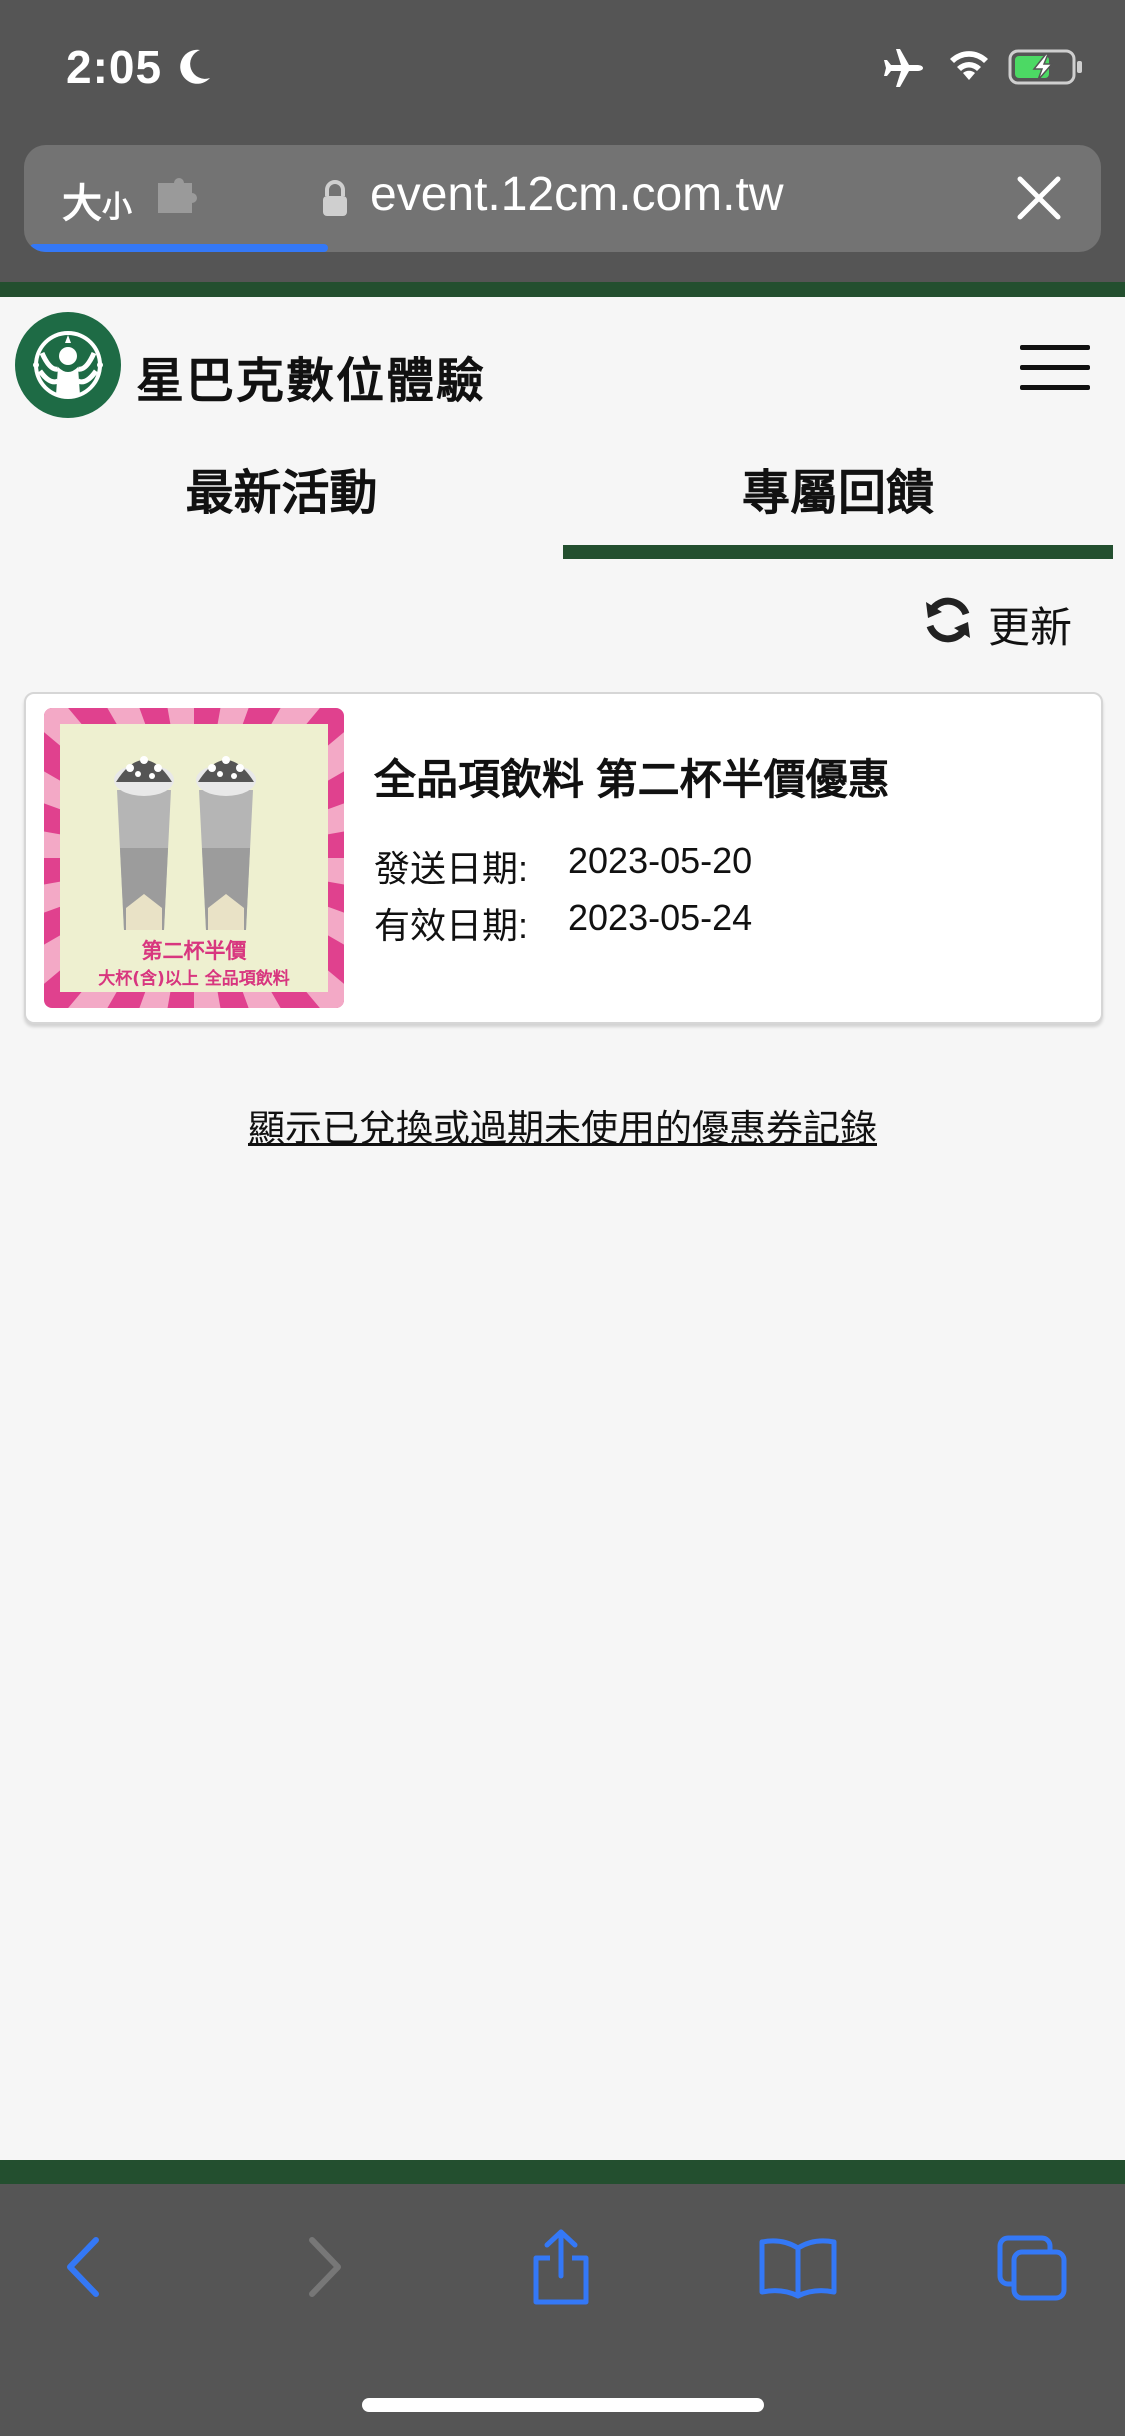 Image resolution: width=1125 pixels, height=2436 pixels. Describe the element at coordinates (632, 779) in the screenshot. I see `coupon-title: 全品項飲料 第二杯半價優惠` at that location.